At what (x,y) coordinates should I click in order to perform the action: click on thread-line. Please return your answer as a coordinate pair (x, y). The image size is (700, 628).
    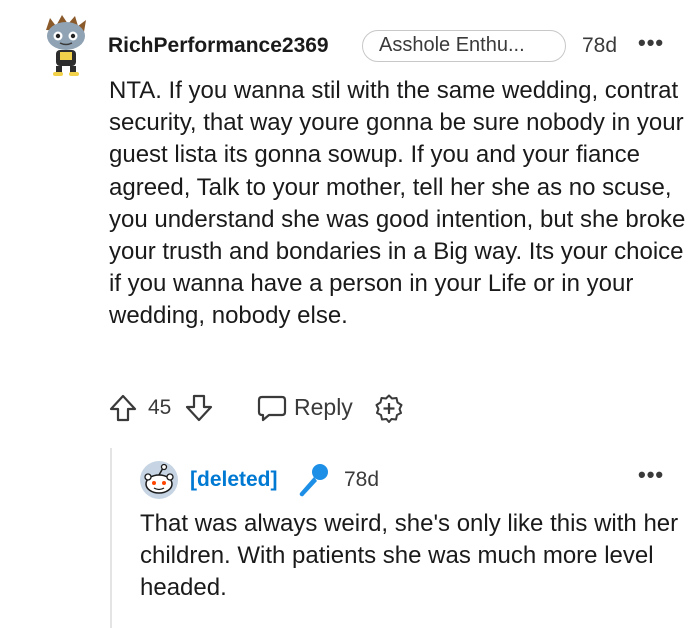
    Looking at the image, I should click on (111, 538).